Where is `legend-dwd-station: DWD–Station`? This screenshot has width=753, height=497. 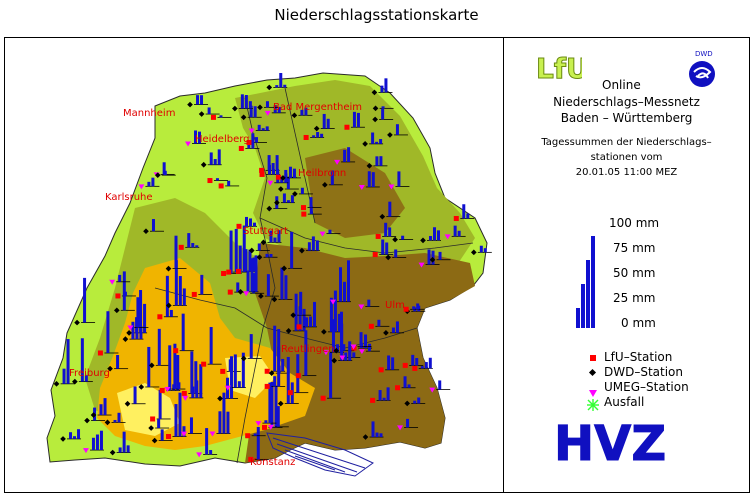 legend-dwd-station: DWD–Station is located at coordinates (644, 372).